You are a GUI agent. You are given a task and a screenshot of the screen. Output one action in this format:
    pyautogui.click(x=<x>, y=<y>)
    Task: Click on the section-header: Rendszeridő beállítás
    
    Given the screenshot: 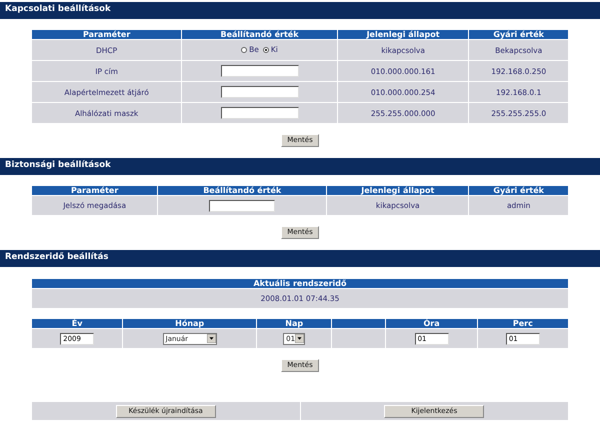 What is the action you would take?
    pyautogui.click(x=300, y=258)
    